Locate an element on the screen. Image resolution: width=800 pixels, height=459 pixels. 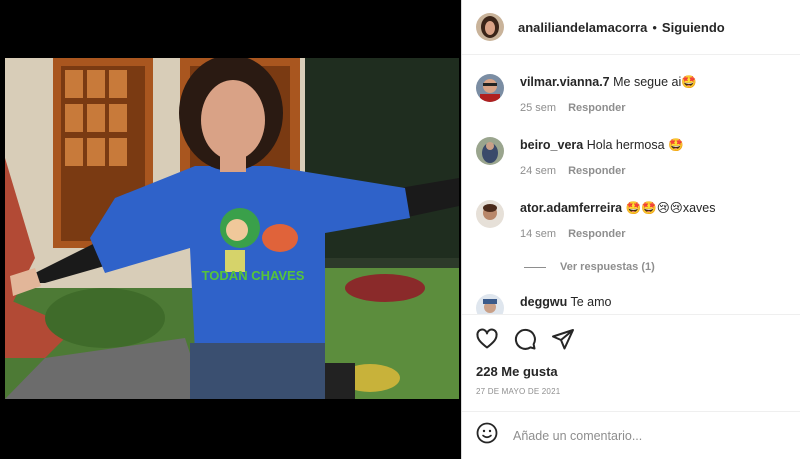
likes-count: 228 Me gusta is located at coordinates (517, 371).